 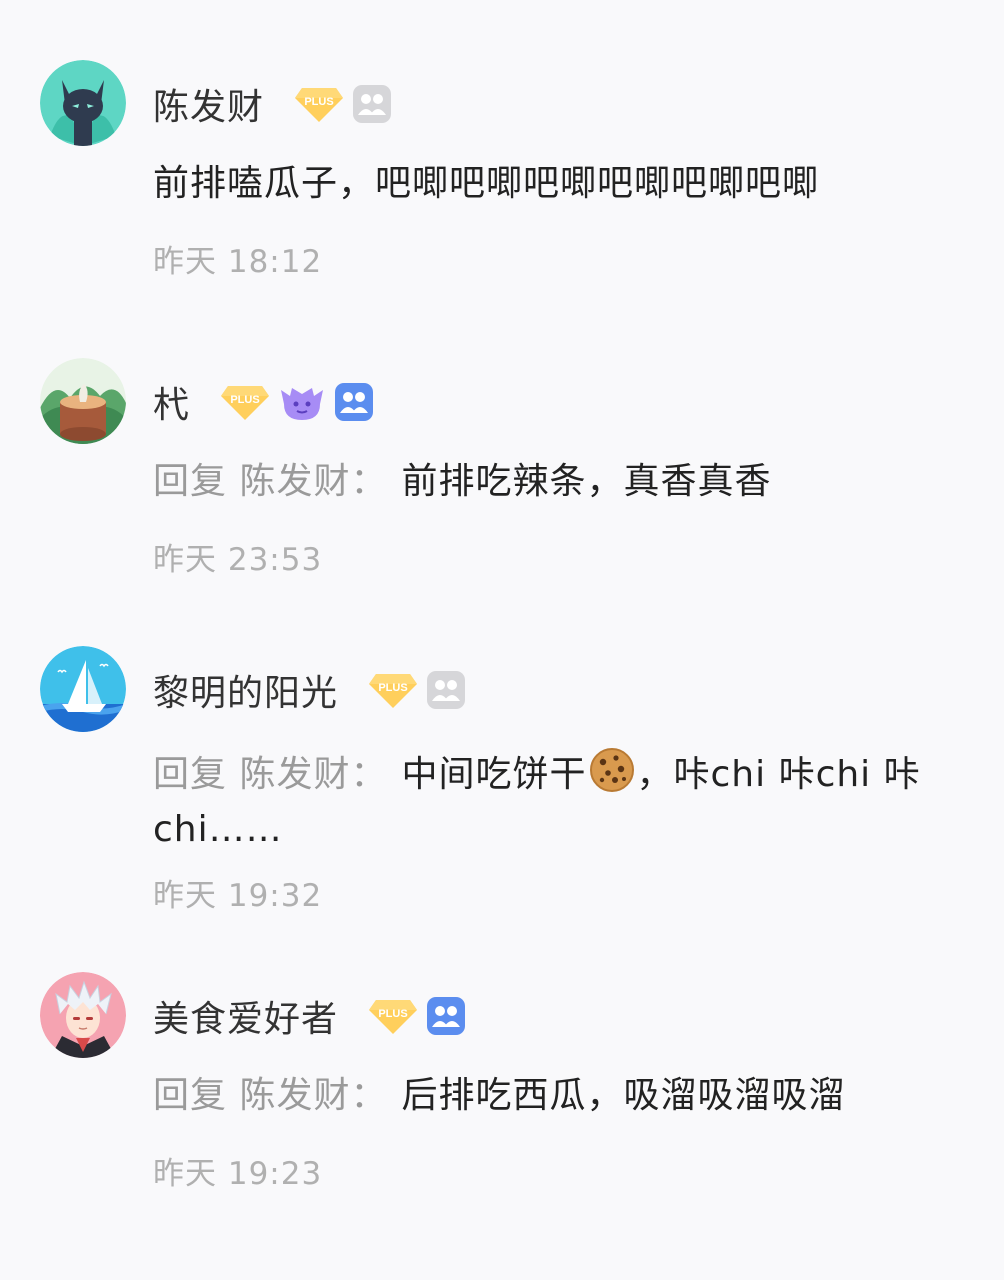 I want to click on comment-timestamp: 昨天 18:12, so click(x=238, y=262).